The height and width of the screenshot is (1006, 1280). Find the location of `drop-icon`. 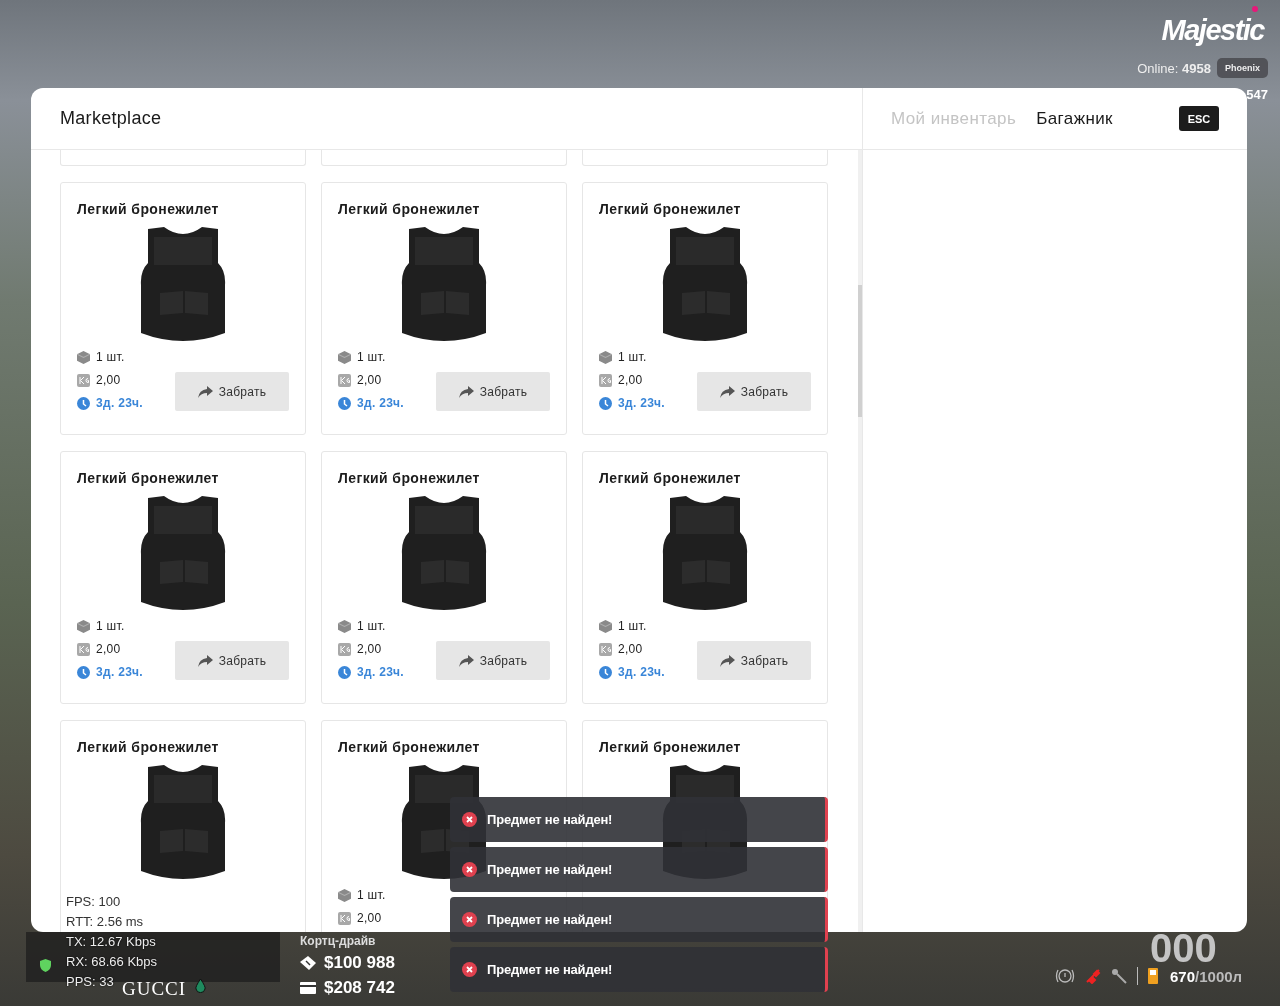

drop-icon is located at coordinates (200, 986).